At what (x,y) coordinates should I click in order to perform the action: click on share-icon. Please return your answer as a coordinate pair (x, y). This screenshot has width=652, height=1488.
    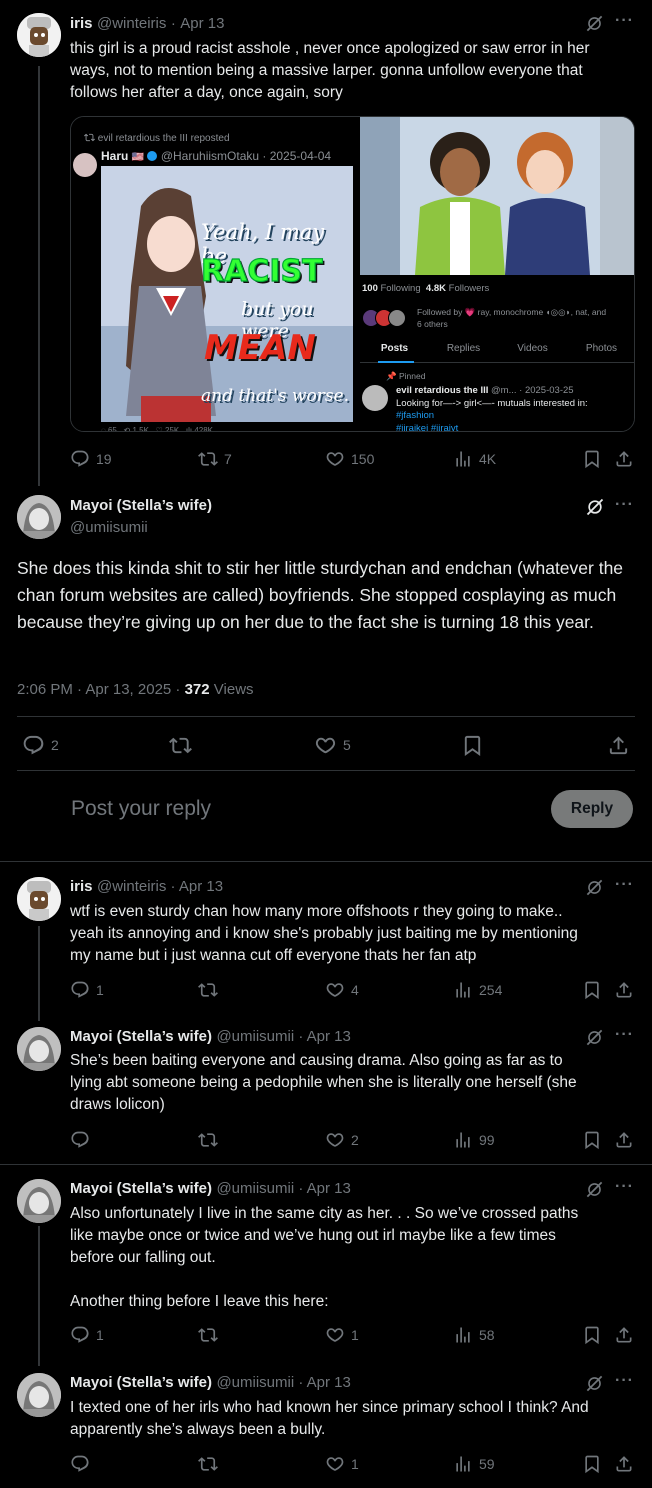
    Looking at the image, I should click on (624, 459).